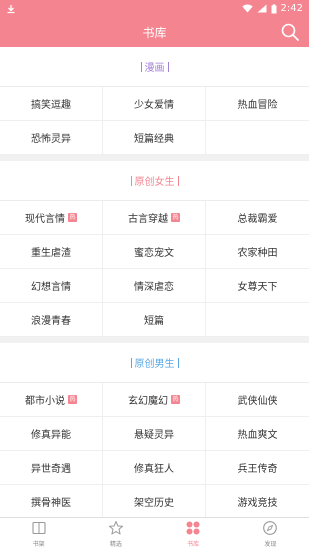 This screenshot has width=320, height=550. What do you see at coordinates (291, 8) in the screenshot?
I see `status-time: 2:42` at bounding box center [291, 8].